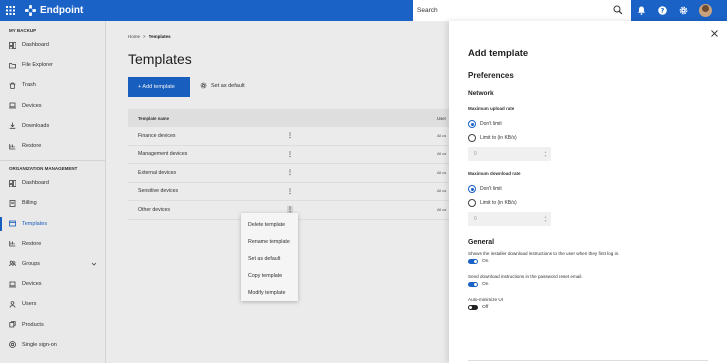  What do you see at coordinates (427, 10) in the screenshot?
I see `search-label: Search` at bounding box center [427, 10].